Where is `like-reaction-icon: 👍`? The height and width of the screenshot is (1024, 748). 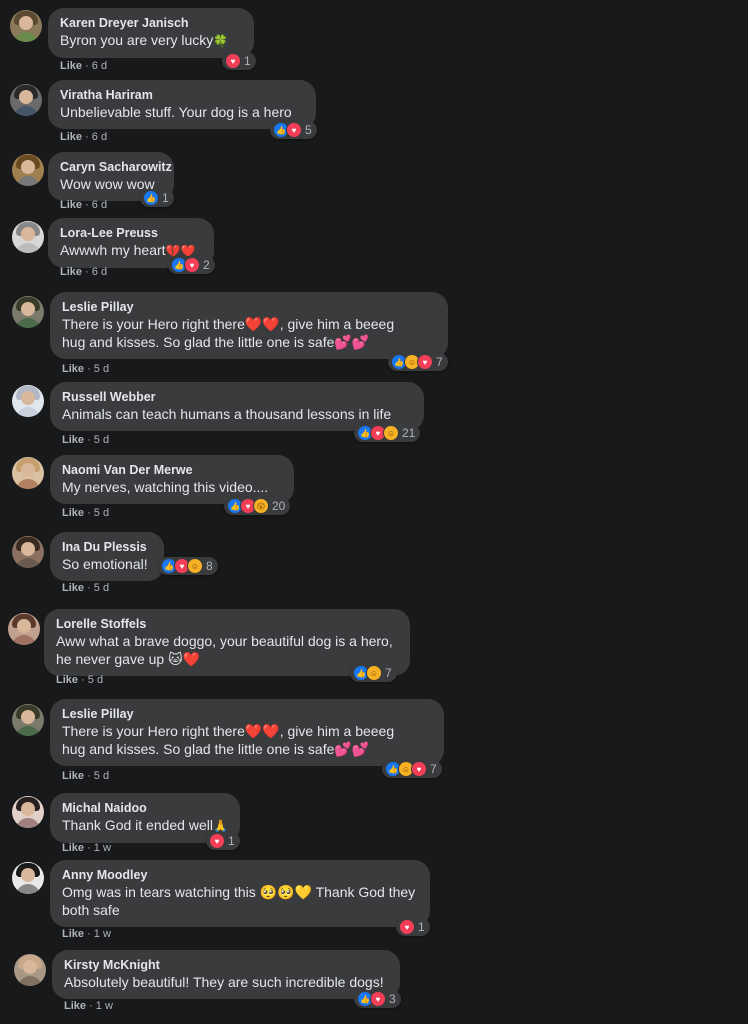
like-reaction-icon: 👍 is located at coordinates (151, 198).